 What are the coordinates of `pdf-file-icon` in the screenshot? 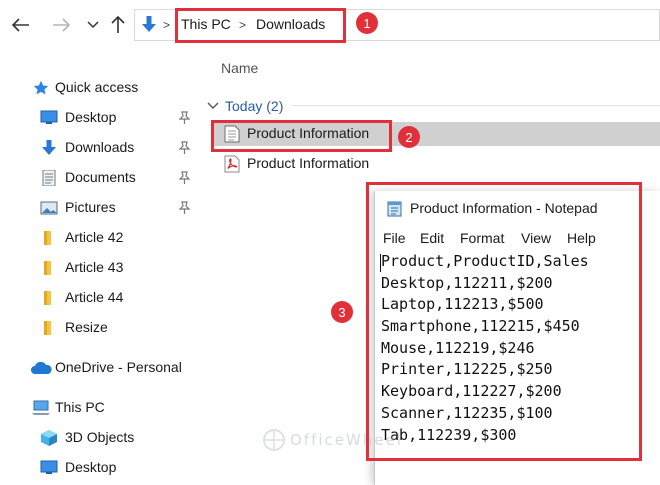 It's located at (232, 164).